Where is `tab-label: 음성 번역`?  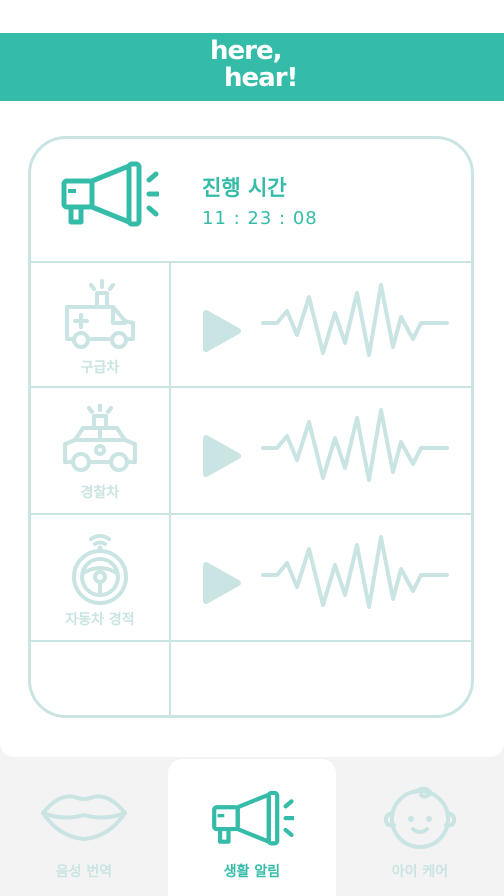 tab-label: 음성 번역 is located at coordinates (84, 872).